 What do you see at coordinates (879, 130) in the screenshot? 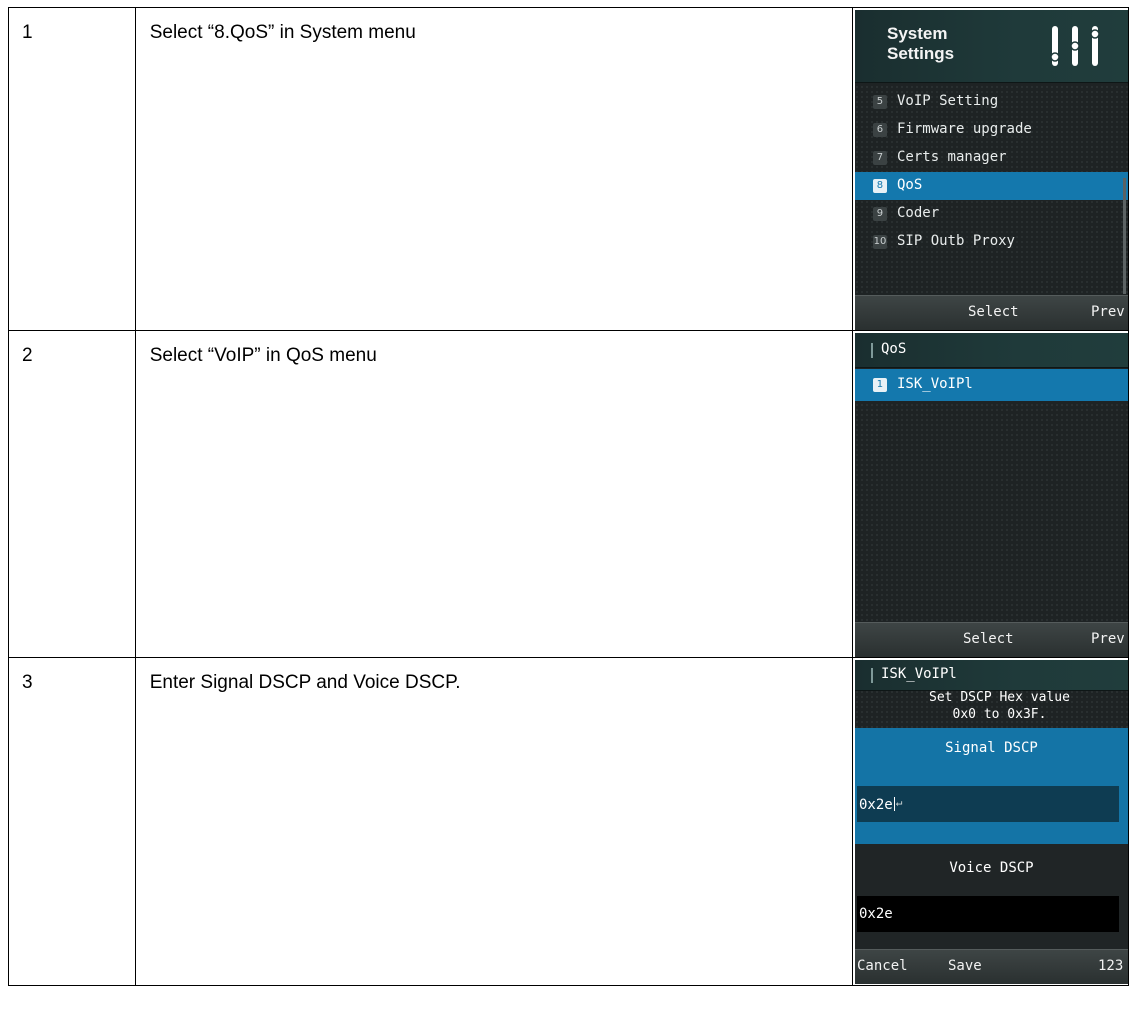
I see `menu-item-index: 6` at bounding box center [879, 130].